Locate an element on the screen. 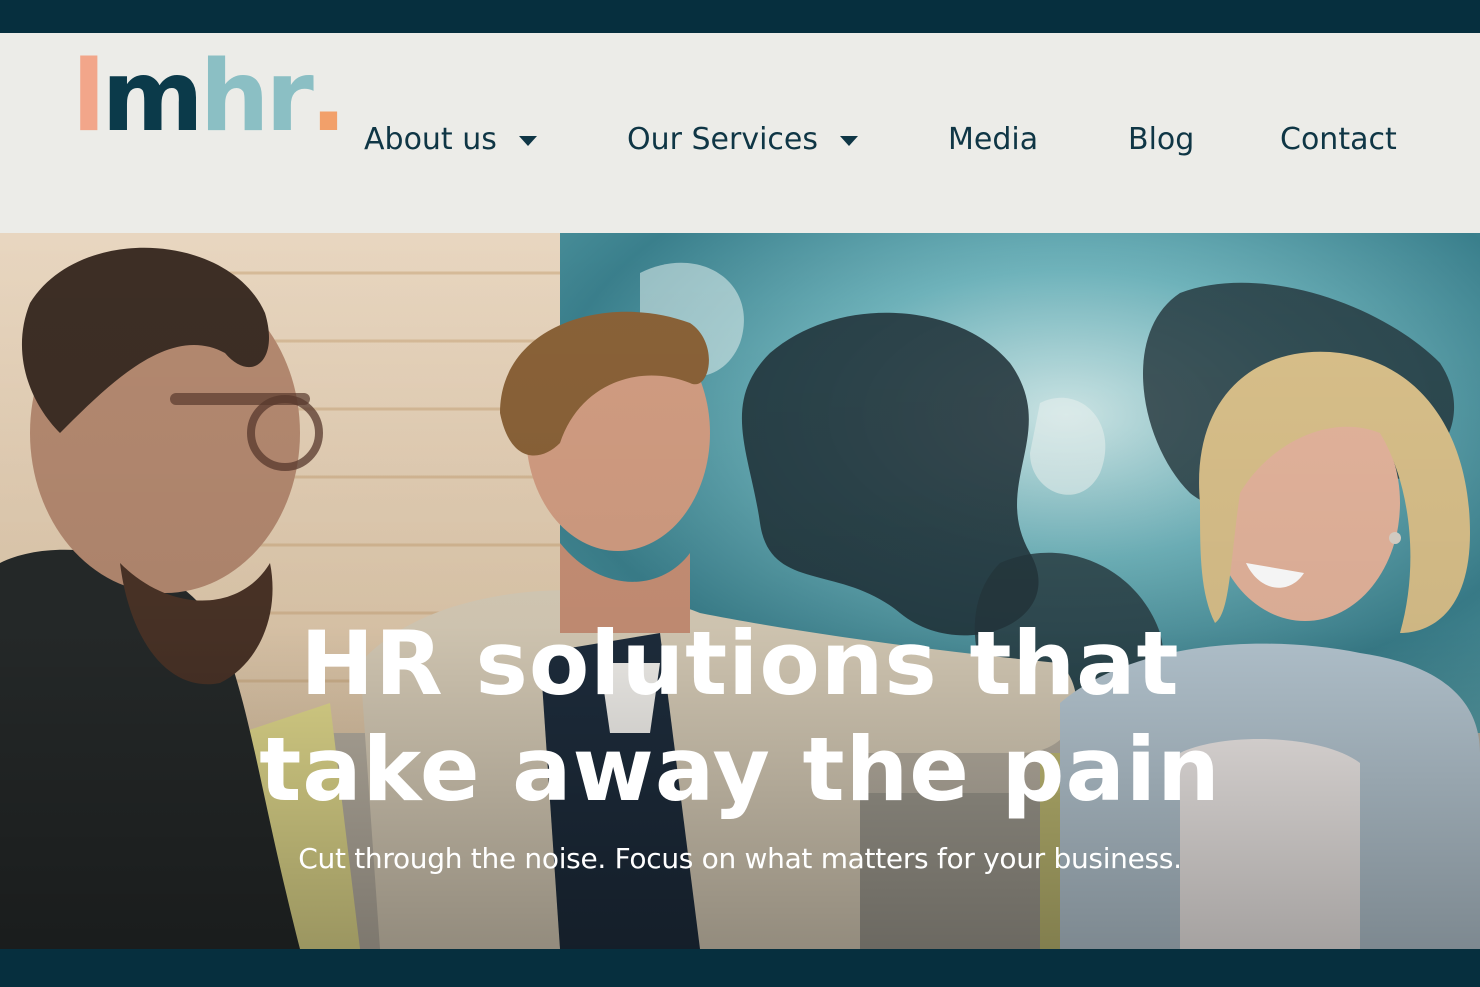 This screenshot has width=1480, height=987. nav-label-blog: Blog is located at coordinates (1161, 139).